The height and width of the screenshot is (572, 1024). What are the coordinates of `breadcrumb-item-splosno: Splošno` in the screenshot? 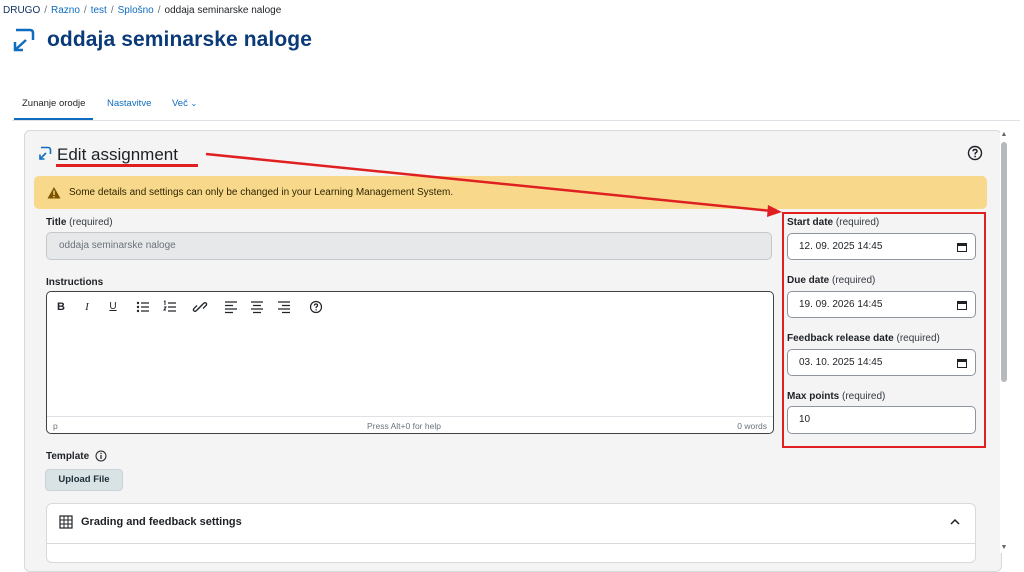 It's located at (136, 10).